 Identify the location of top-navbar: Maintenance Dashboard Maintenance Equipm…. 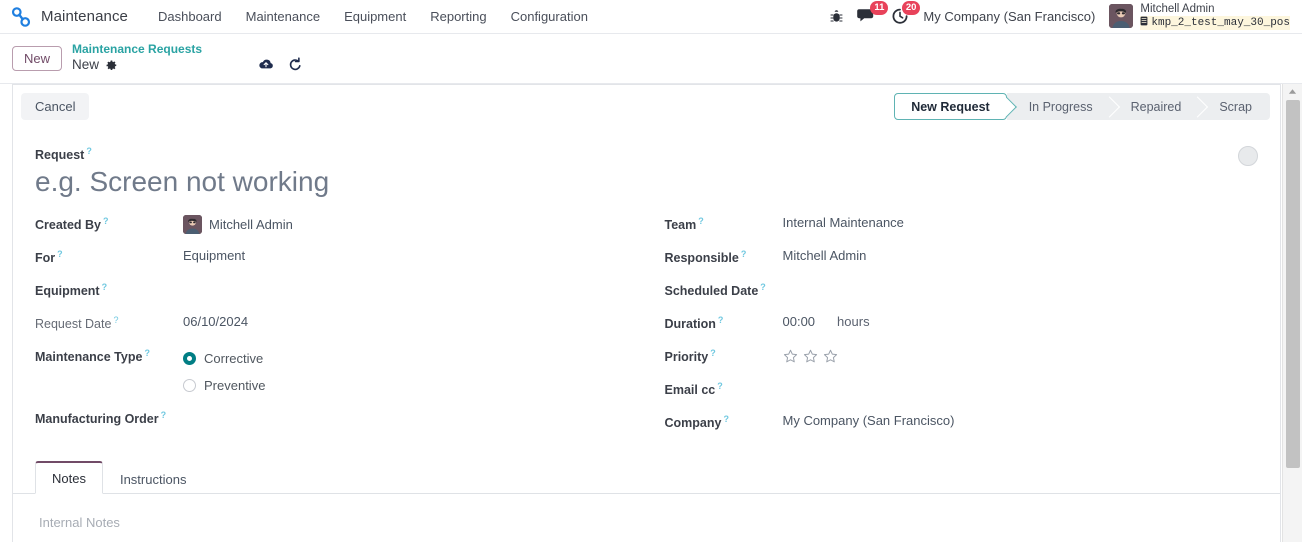
(651, 17).